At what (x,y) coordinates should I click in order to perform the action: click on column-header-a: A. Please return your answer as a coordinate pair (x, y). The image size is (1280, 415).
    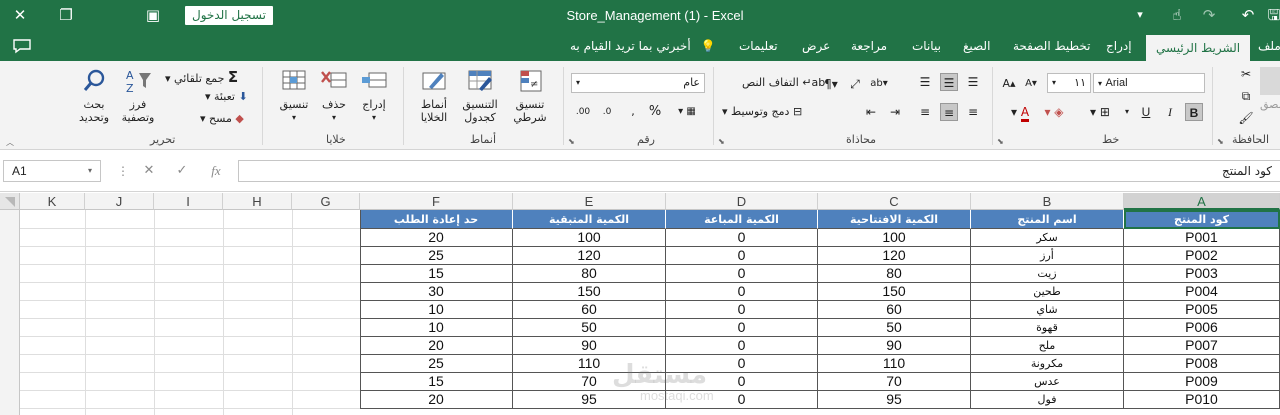
    Looking at the image, I should click on (1202, 201).